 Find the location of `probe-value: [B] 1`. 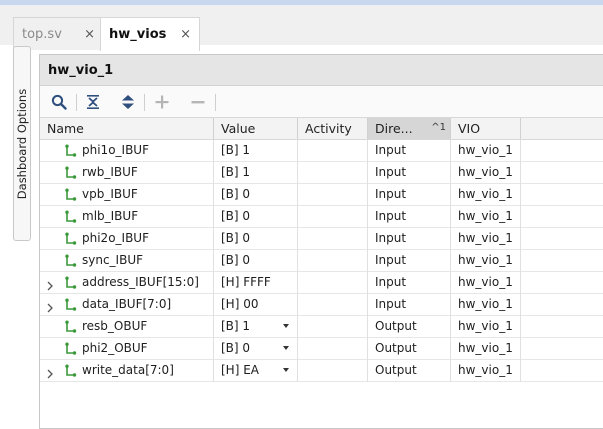

probe-value: [B] 1 is located at coordinates (236, 326).